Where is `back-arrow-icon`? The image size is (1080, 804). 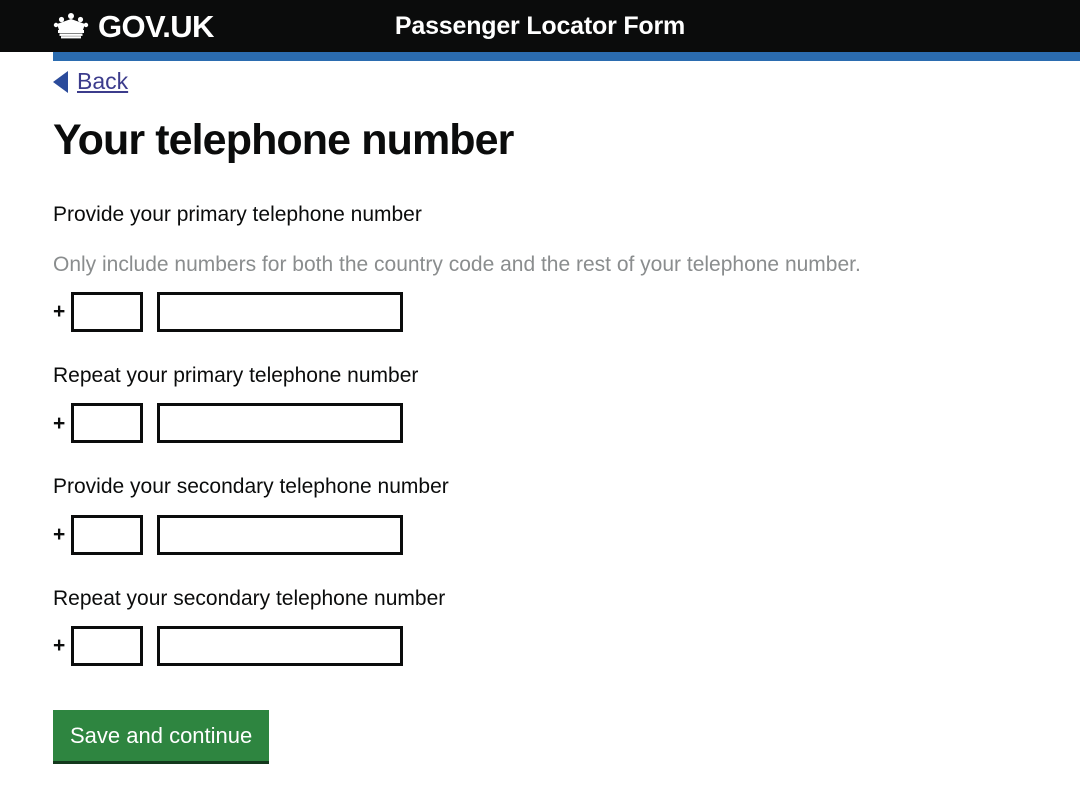 back-arrow-icon is located at coordinates (60, 81).